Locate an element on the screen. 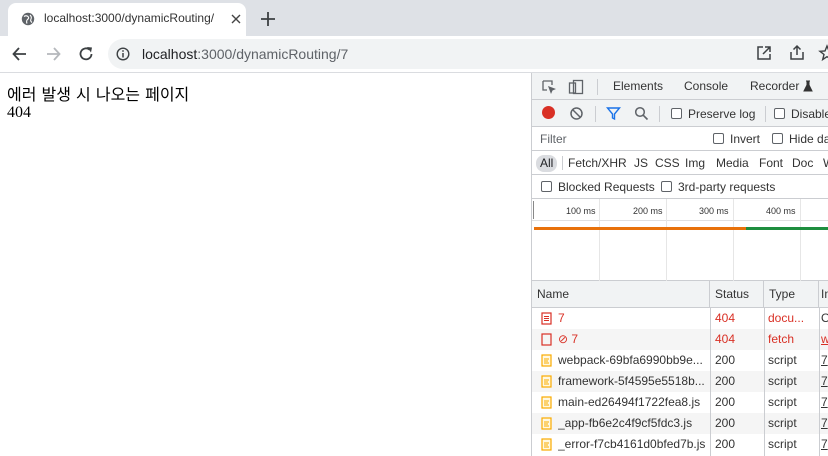  type-filter-js: JS is located at coordinates (641, 163).